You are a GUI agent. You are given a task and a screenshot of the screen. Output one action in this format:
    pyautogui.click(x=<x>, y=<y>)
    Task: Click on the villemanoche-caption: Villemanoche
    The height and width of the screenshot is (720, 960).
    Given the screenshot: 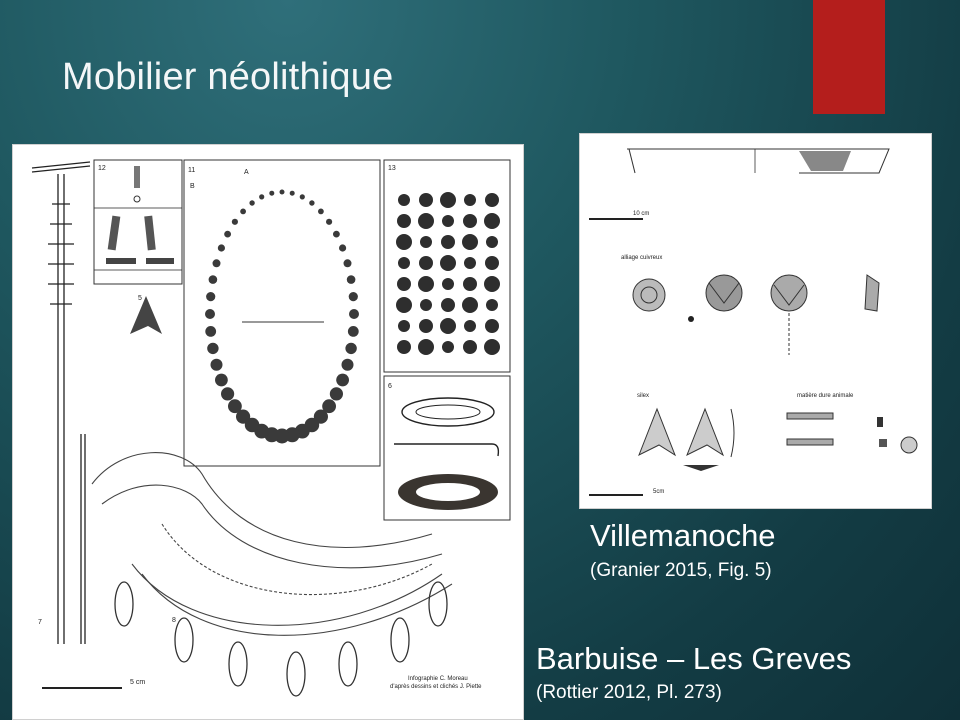 What is the action you would take?
    pyautogui.click(x=683, y=535)
    